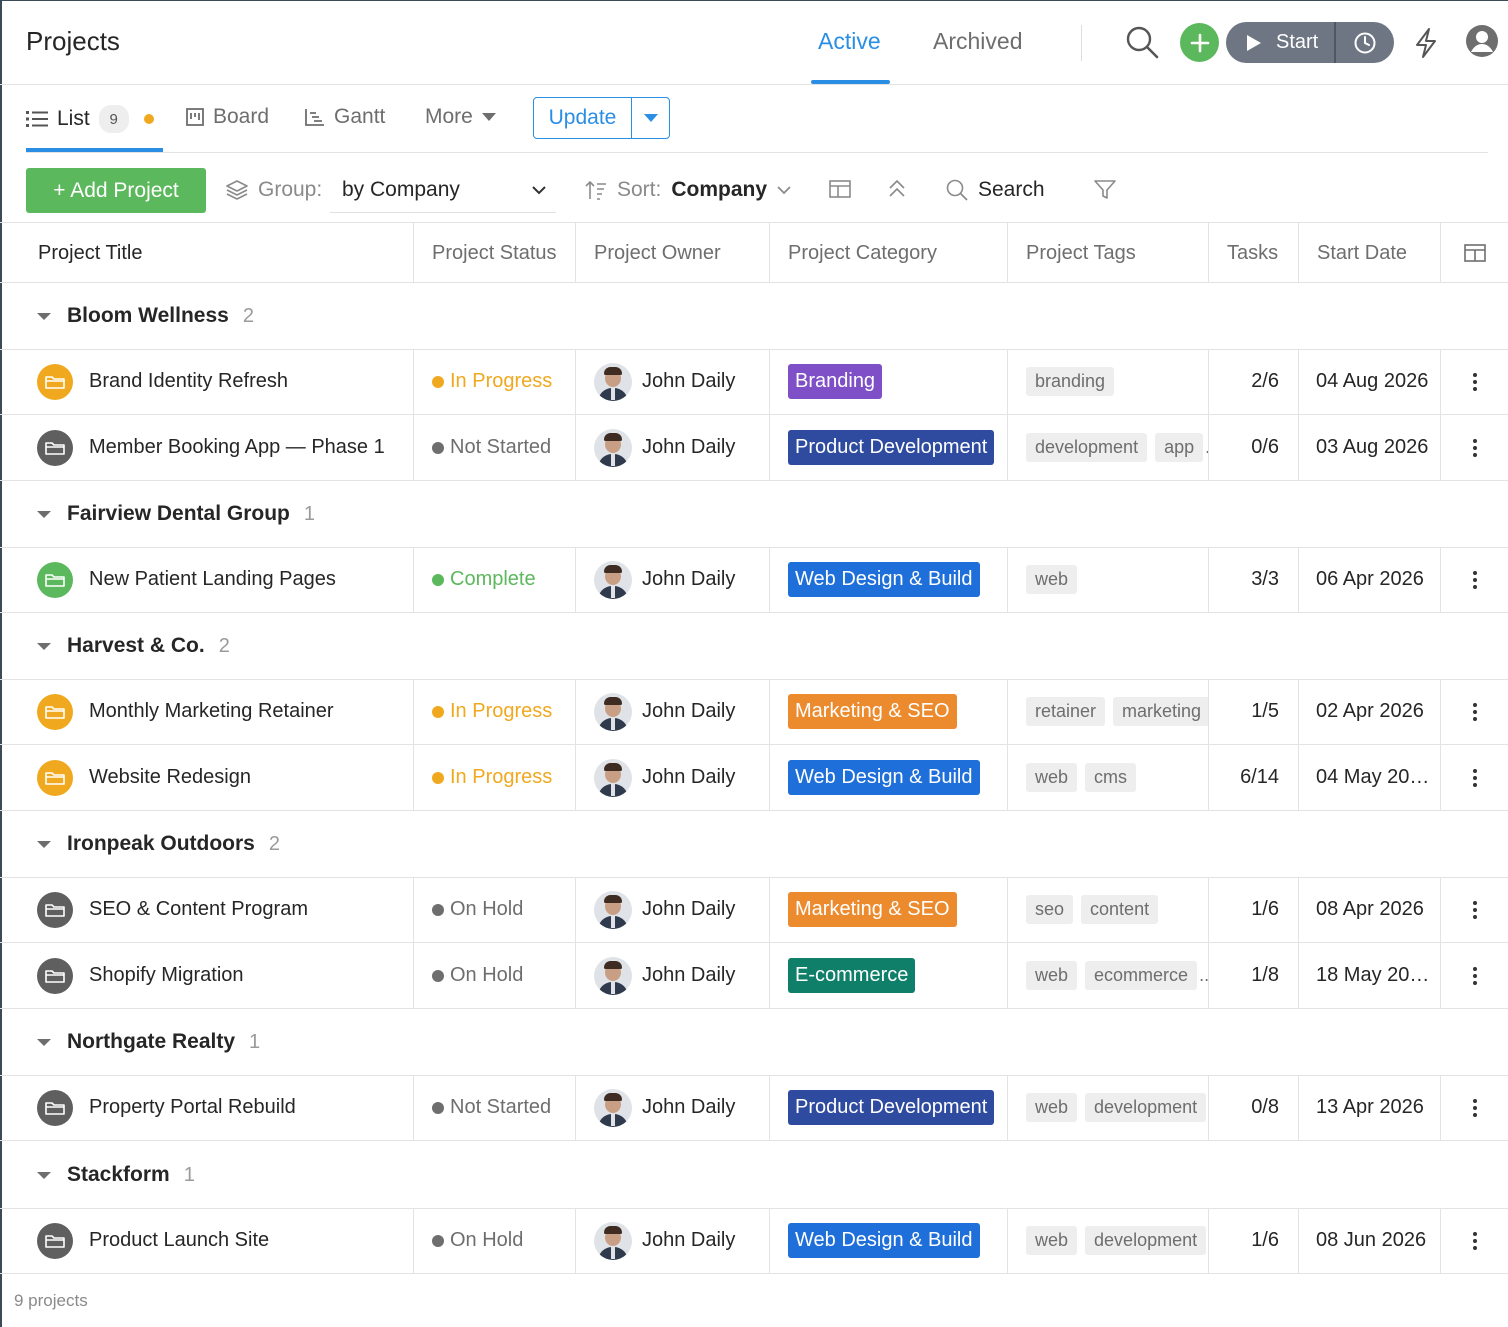  Describe the element at coordinates (1107, 777) in the screenshot. I see `tags-cell: web cms` at that location.